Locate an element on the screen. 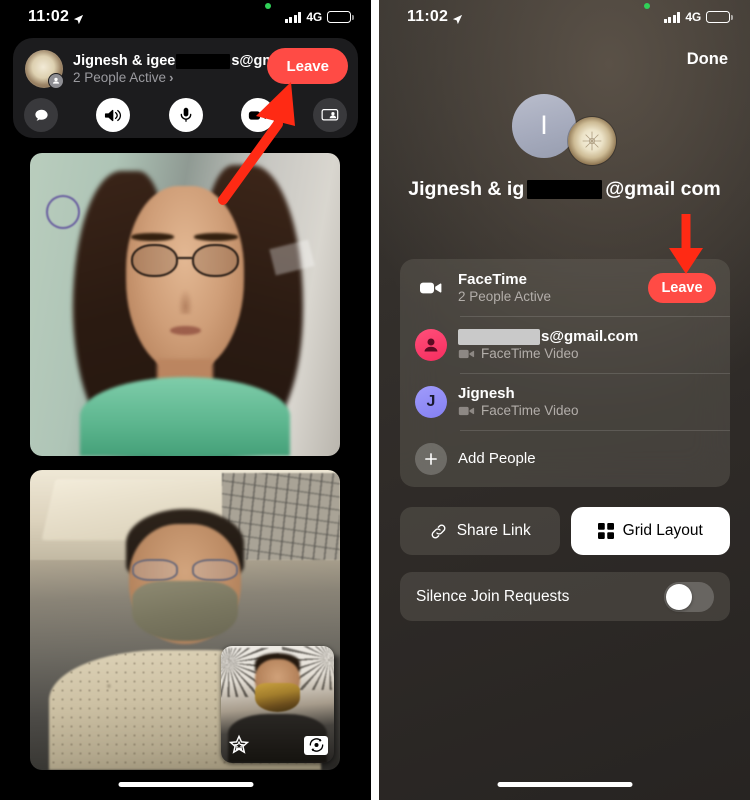  microphone-icon is located at coordinates (185, 114).